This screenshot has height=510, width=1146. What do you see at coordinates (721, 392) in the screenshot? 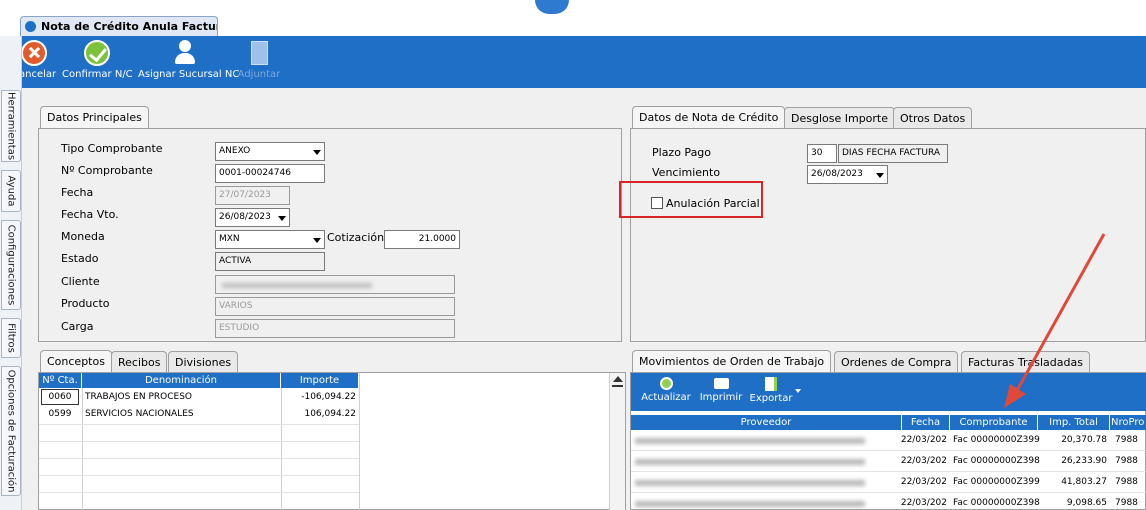
I see `print-button: Imprimir` at bounding box center [721, 392].